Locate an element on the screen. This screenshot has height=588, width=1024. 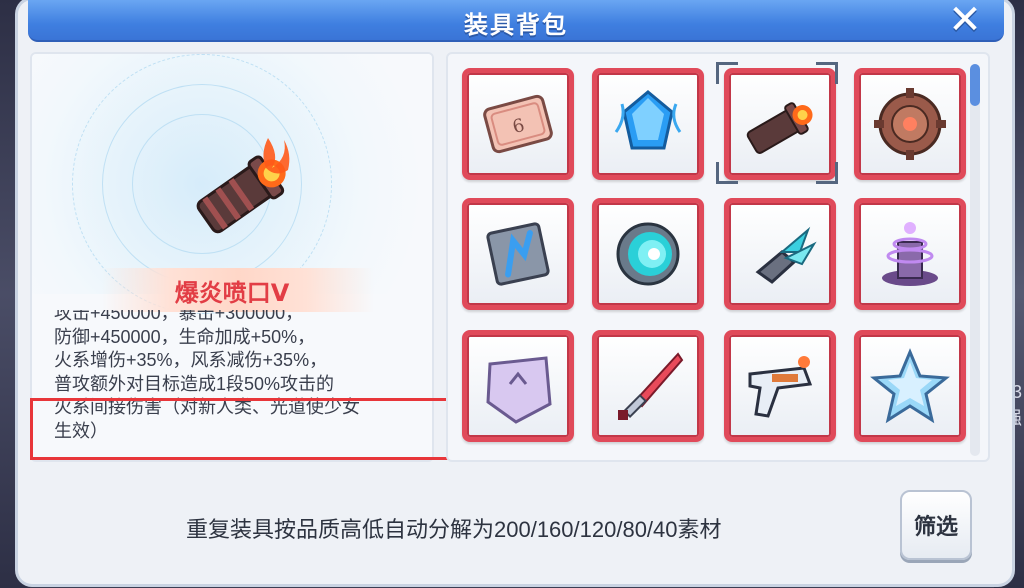
inventory-scrollbar is located at coordinates (975, 260).